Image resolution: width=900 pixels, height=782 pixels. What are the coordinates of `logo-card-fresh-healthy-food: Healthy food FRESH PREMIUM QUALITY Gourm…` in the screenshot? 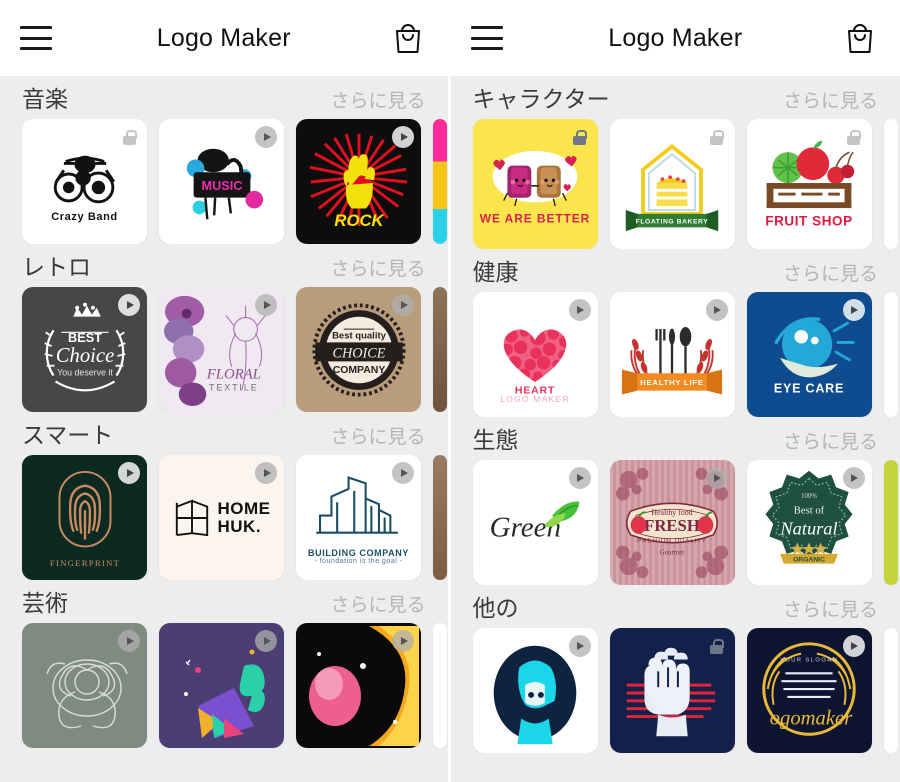 It's located at (672, 522).